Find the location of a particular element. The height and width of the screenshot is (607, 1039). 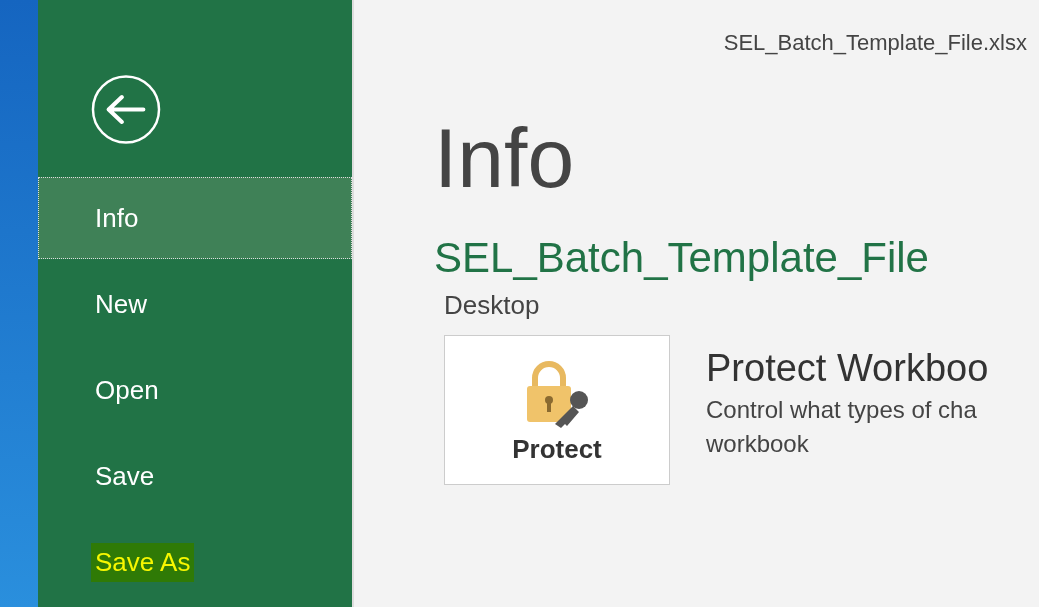

sidebar-item: Save is located at coordinates (195, 476).